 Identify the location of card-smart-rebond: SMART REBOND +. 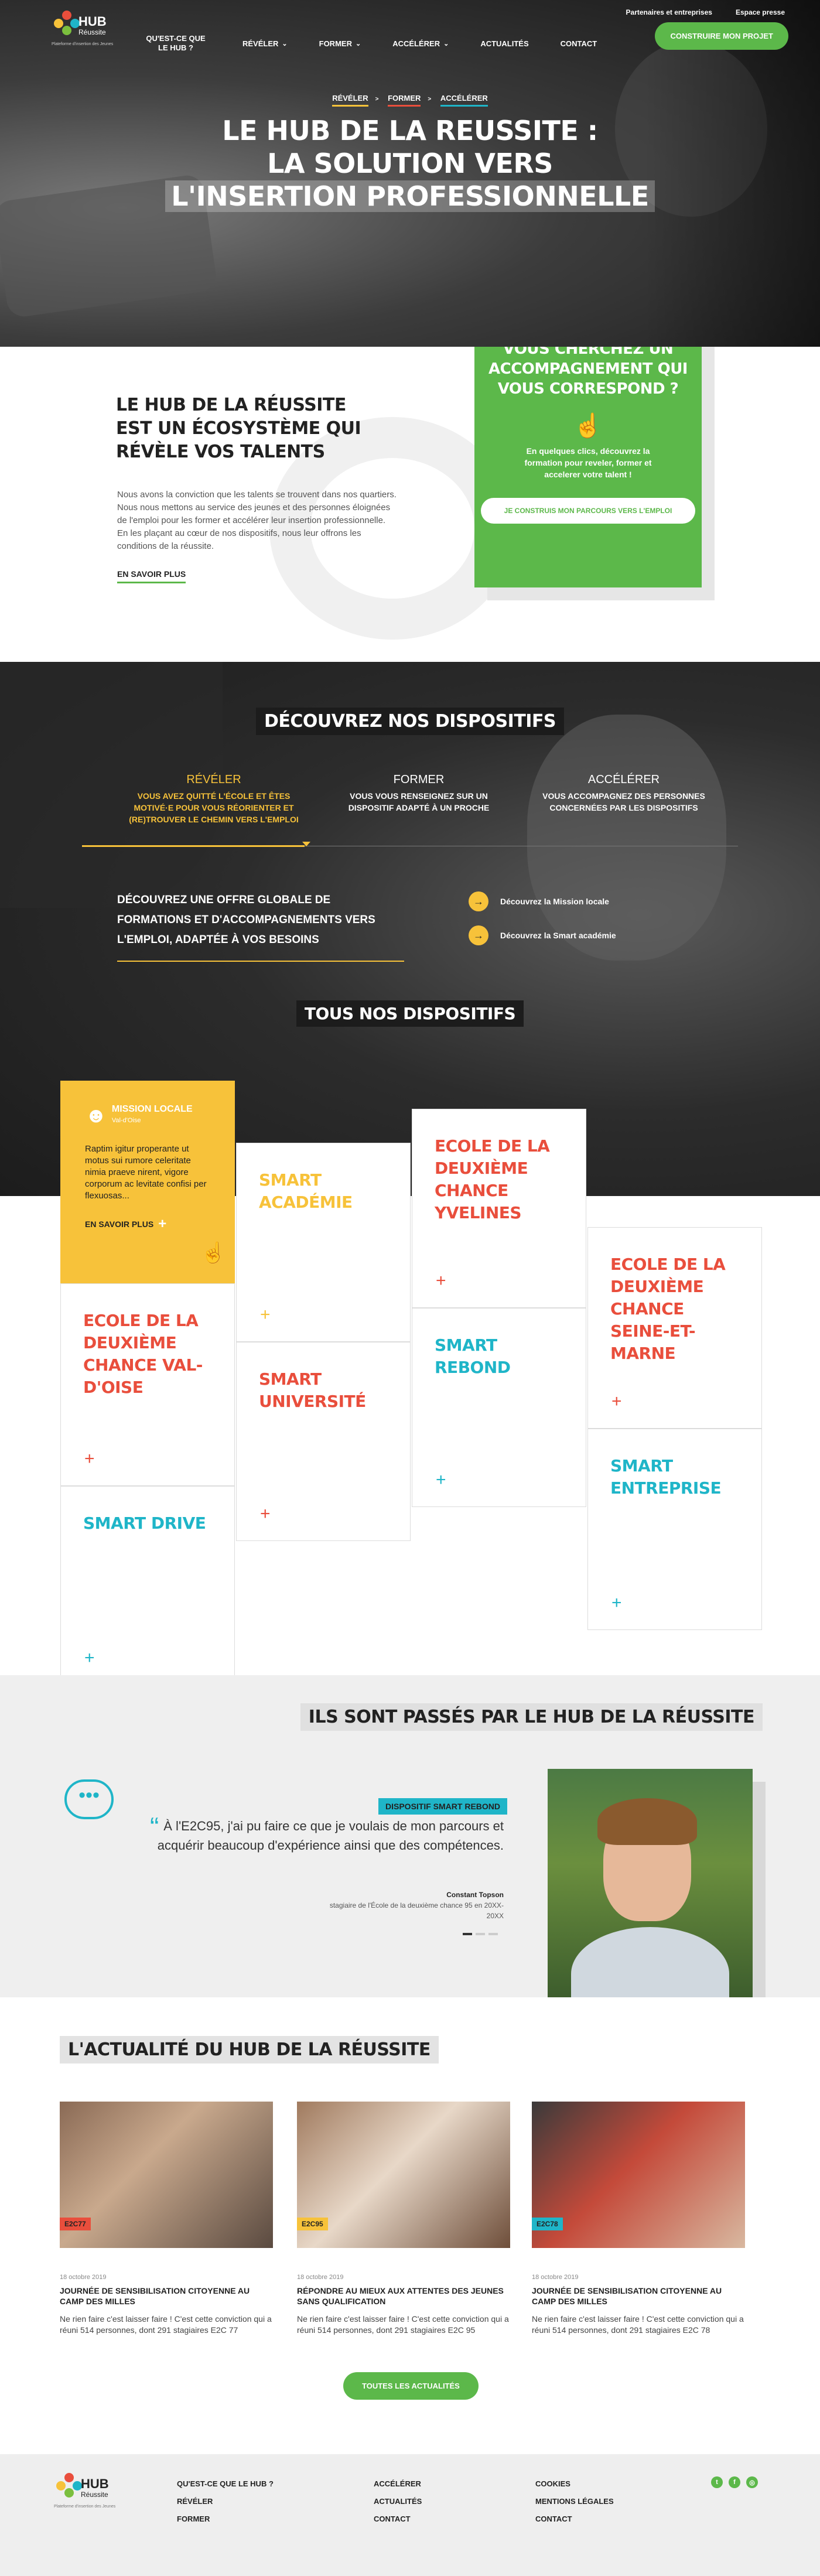
(499, 1408).